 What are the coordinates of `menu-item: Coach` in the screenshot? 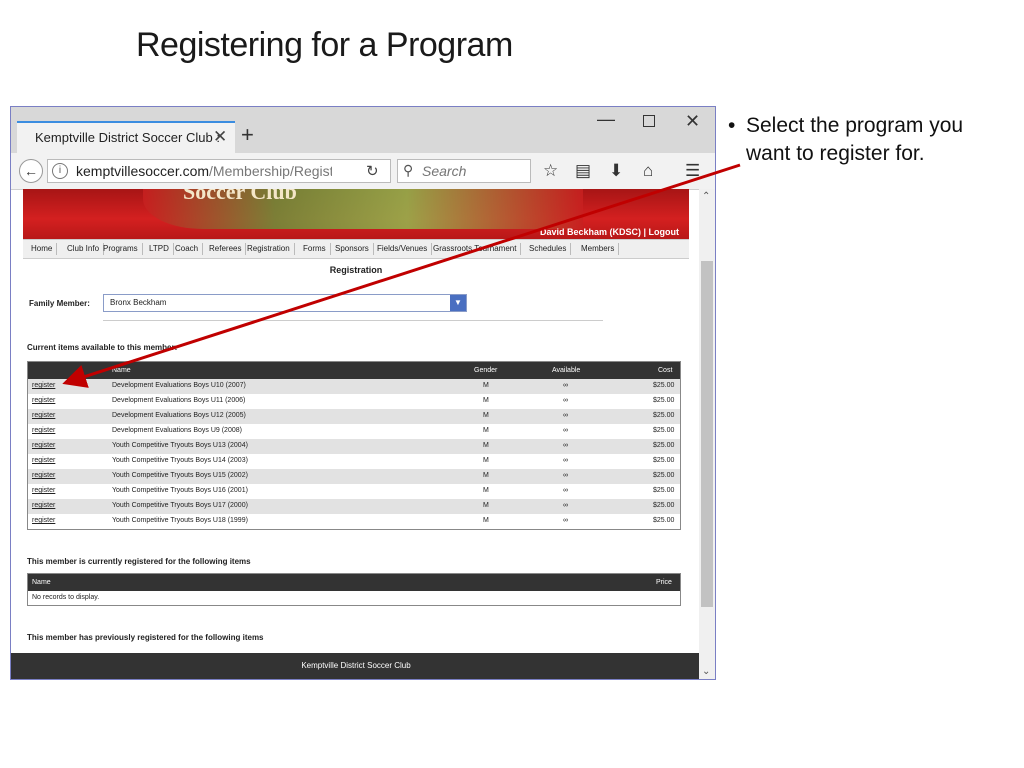 It's located at (187, 249).